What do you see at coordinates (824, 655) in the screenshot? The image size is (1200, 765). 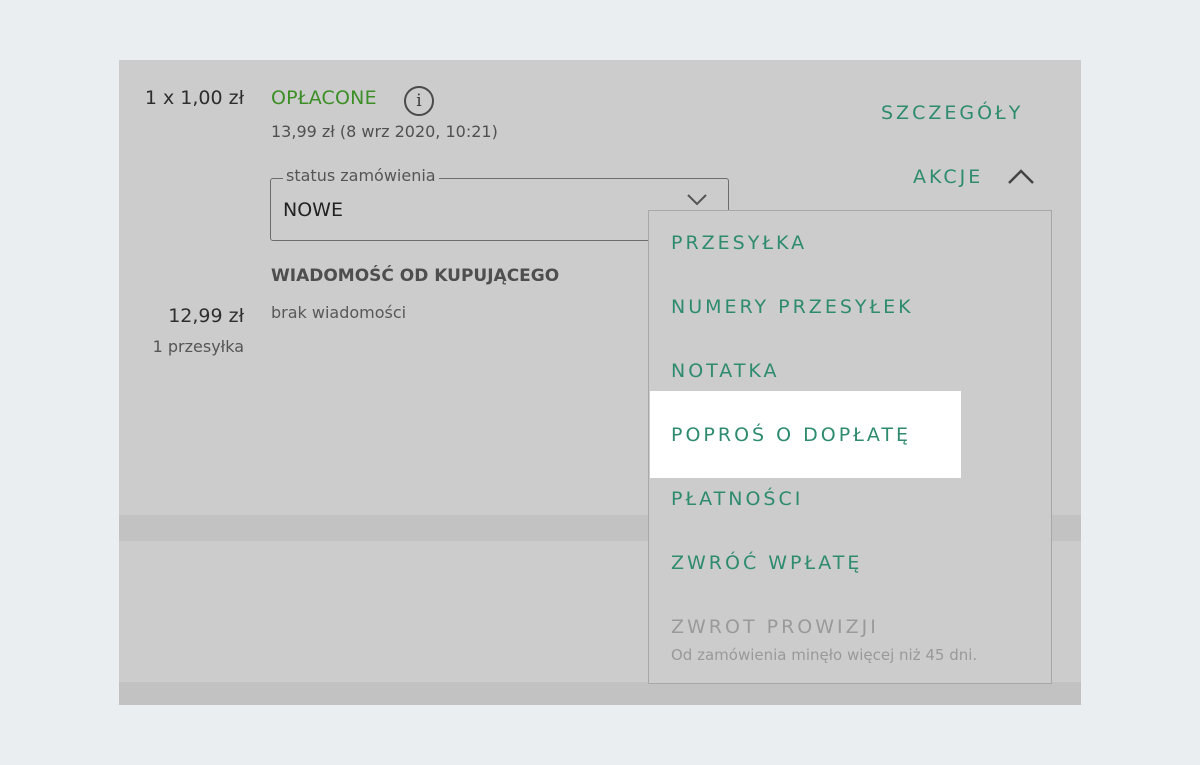 I see `menu-item-note: Od zamówienia minęło więcej niż 45 dni.` at bounding box center [824, 655].